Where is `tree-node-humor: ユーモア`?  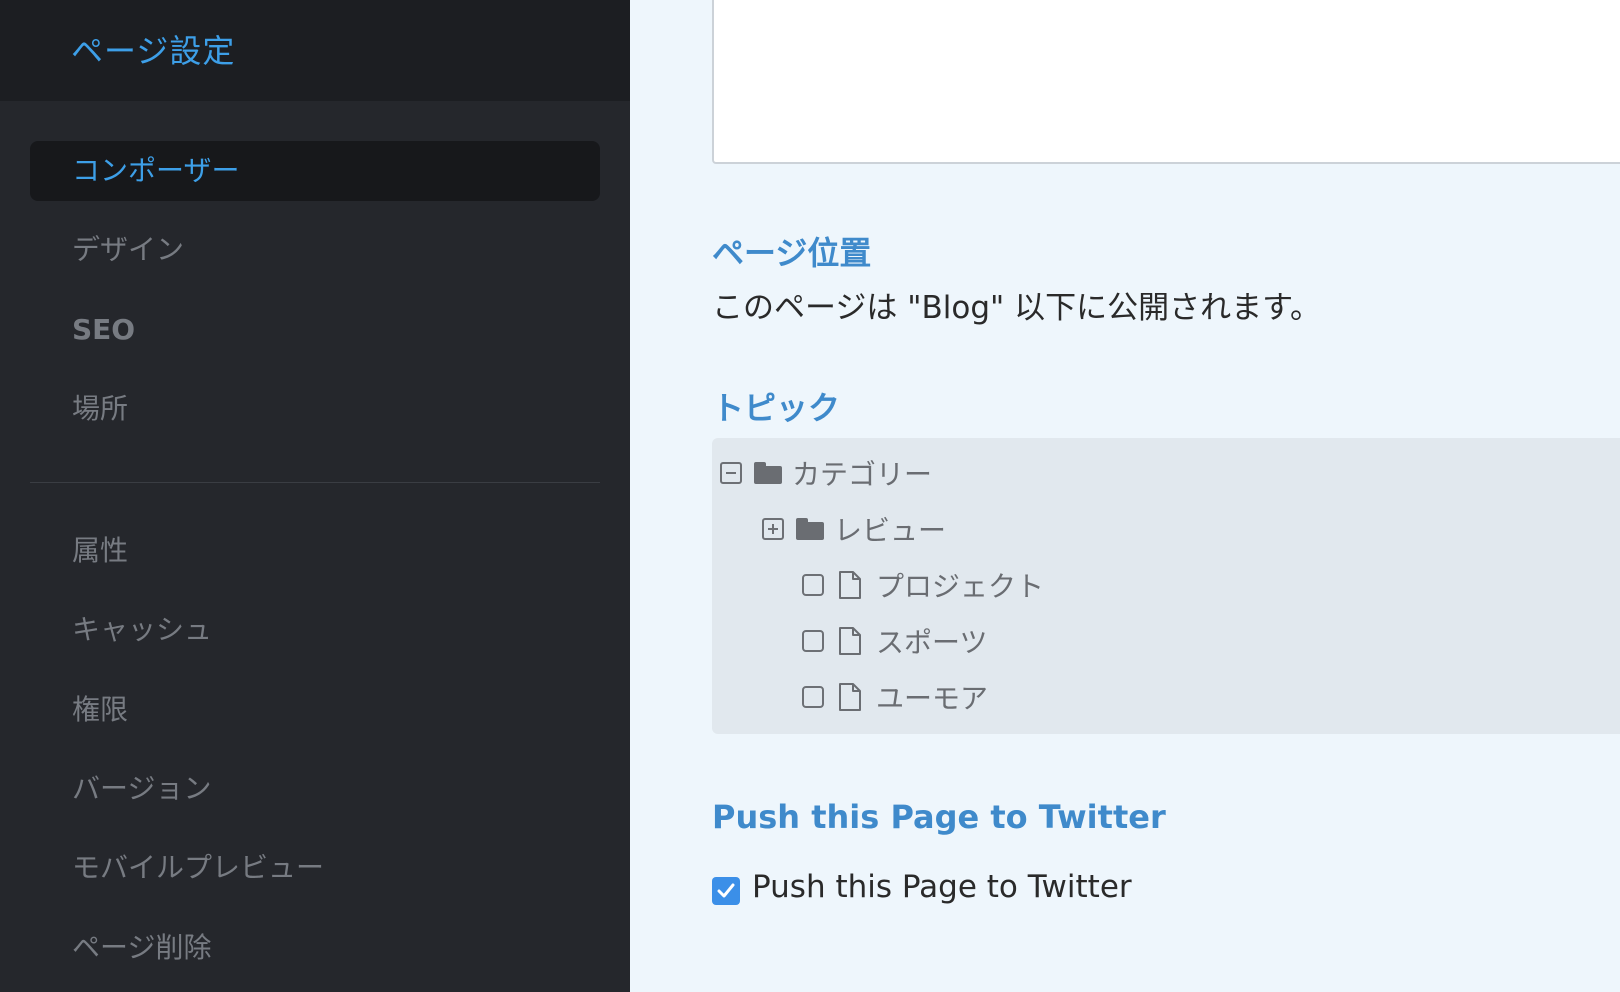 tree-node-humor: ユーモア is located at coordinates (895, 697).